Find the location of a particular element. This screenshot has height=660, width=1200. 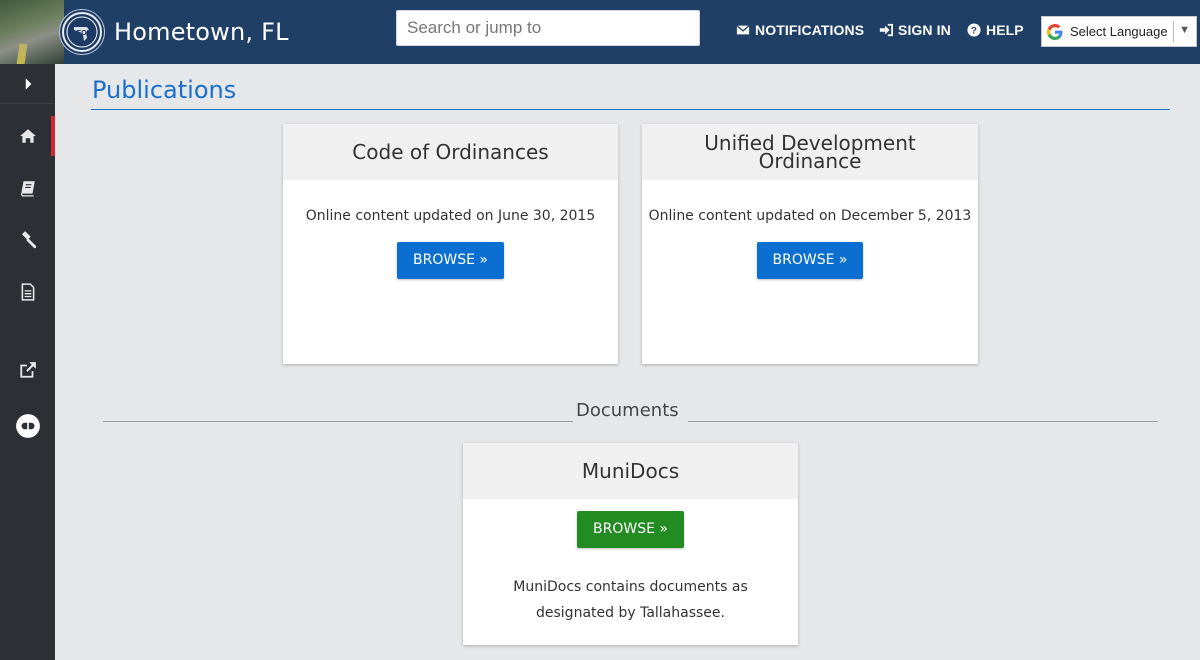

title-divider is located at coordinates (630, 109).